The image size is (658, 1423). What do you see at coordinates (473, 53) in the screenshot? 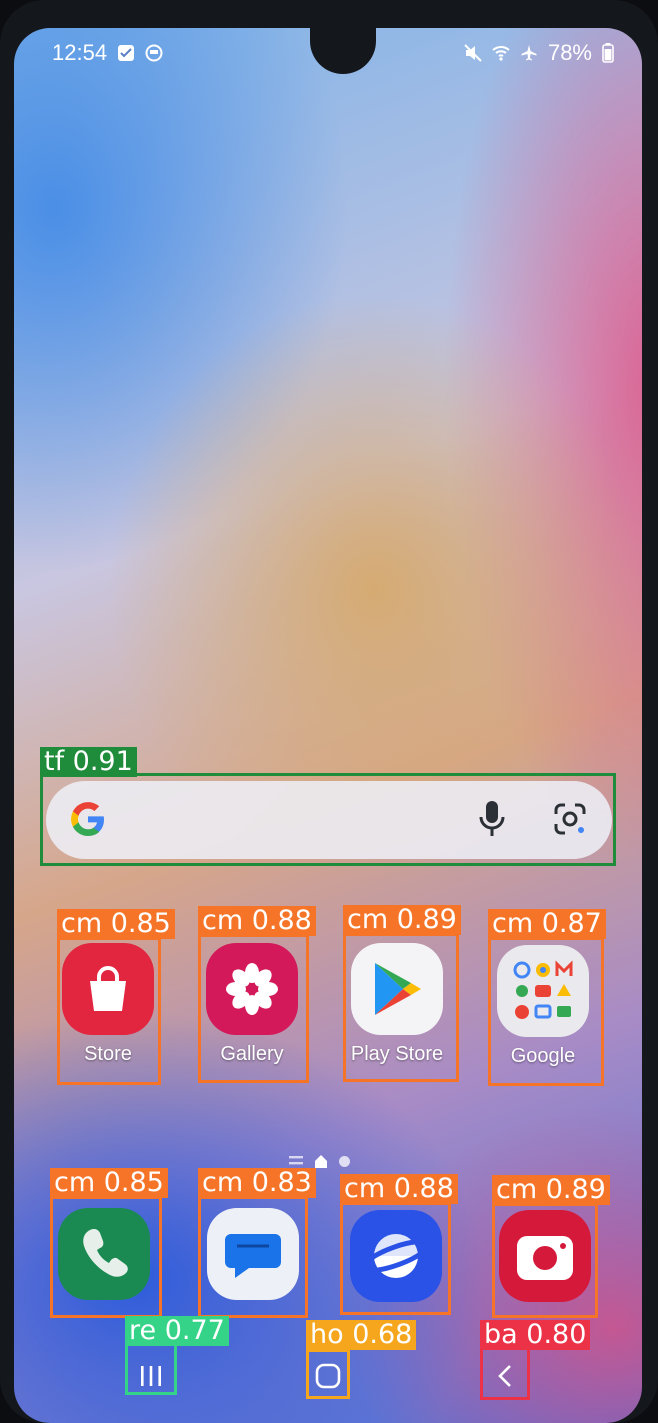
I see `mute-icon` at bounding box center [473, 53].